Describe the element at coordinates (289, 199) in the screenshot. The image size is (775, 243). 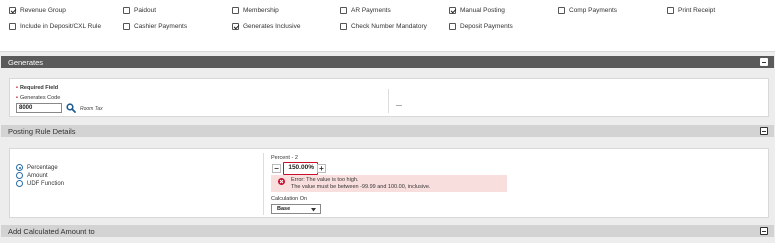
I see `calculation-on-label: Calculation On` at that location.